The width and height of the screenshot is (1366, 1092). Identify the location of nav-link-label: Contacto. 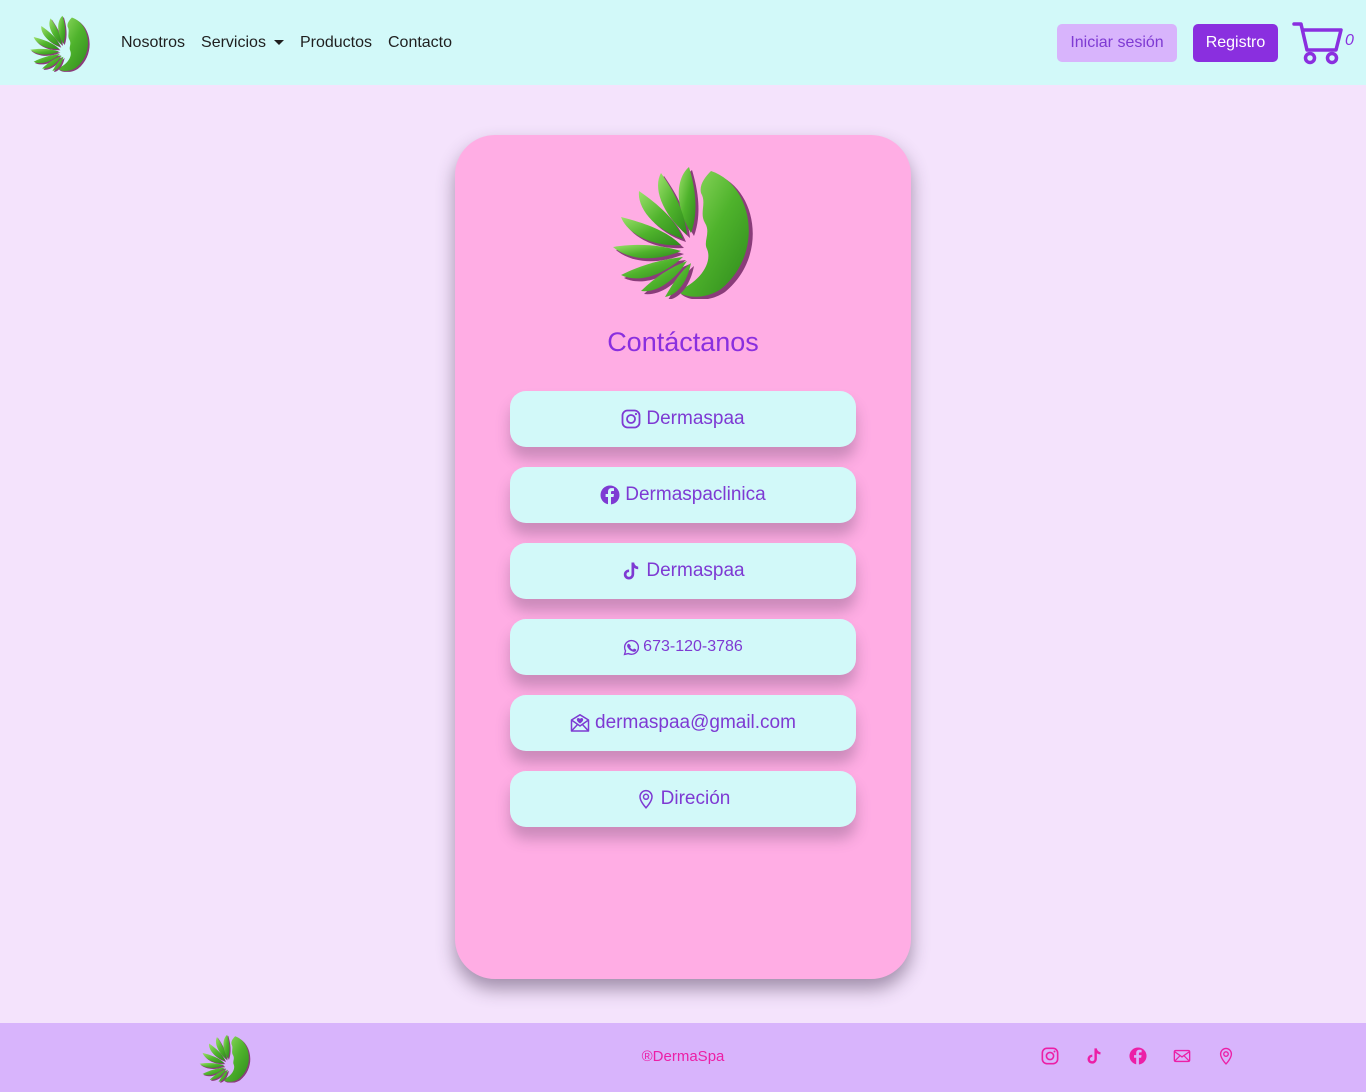
(420, 42).